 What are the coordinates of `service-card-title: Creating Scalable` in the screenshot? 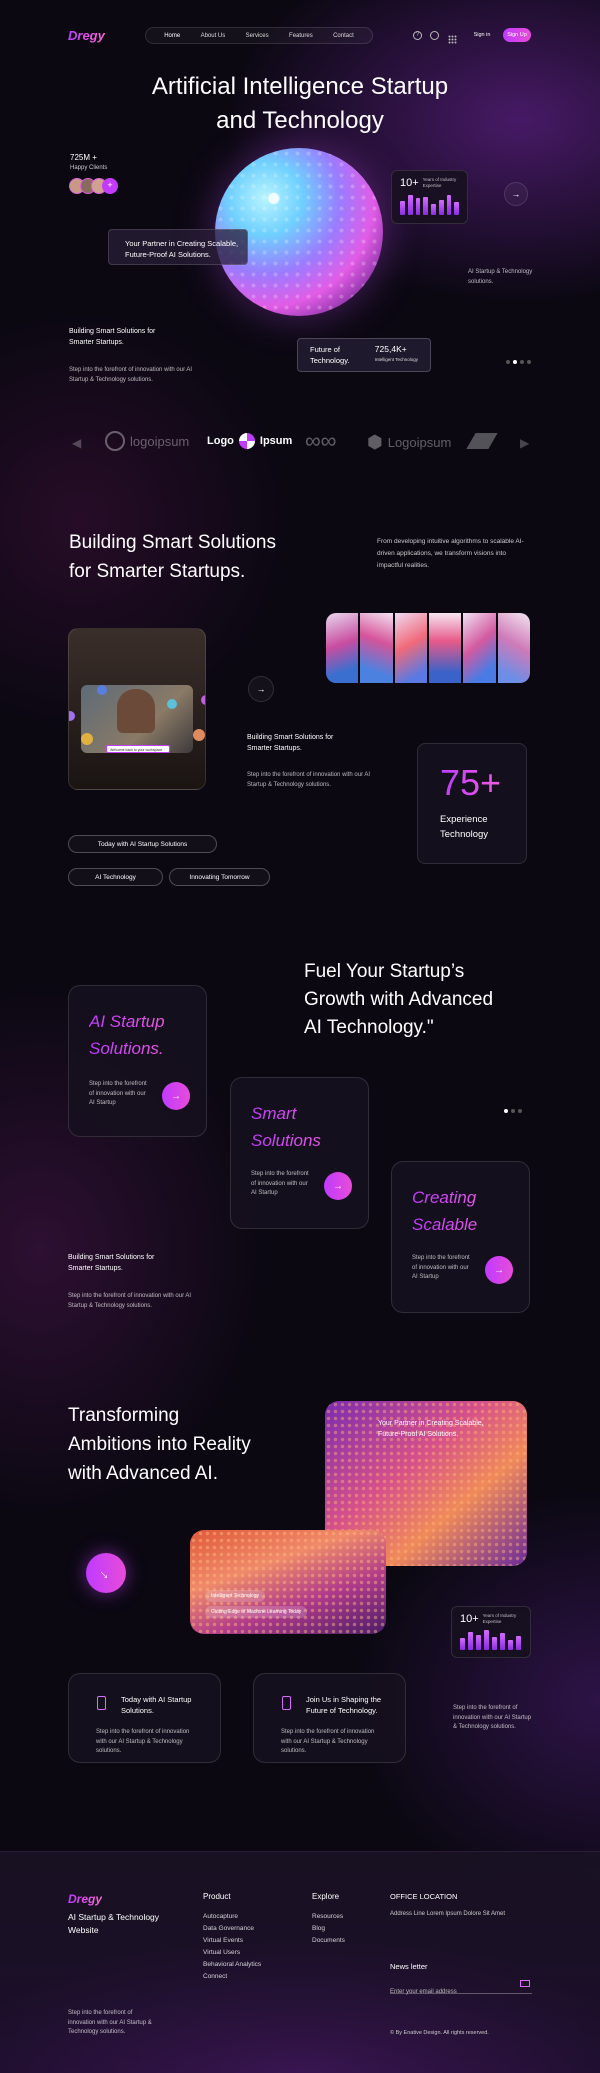 It's located at (470, 1211).